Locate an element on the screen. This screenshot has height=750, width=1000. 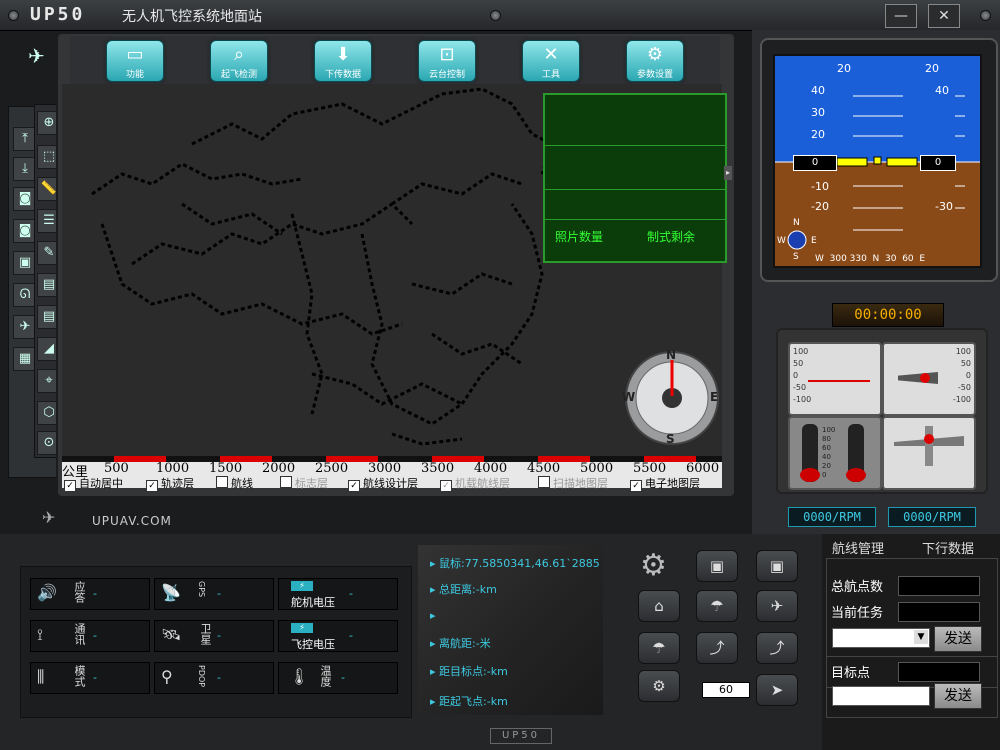
altitude-gauge: 100 50 0 -50 -100 is located at coordinates (835, 379).